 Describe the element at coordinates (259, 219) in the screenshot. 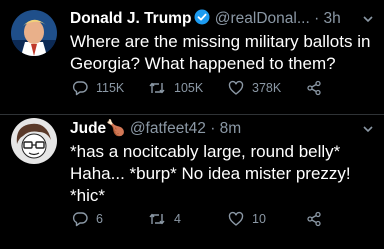

I see `like-count: 10` at that location.